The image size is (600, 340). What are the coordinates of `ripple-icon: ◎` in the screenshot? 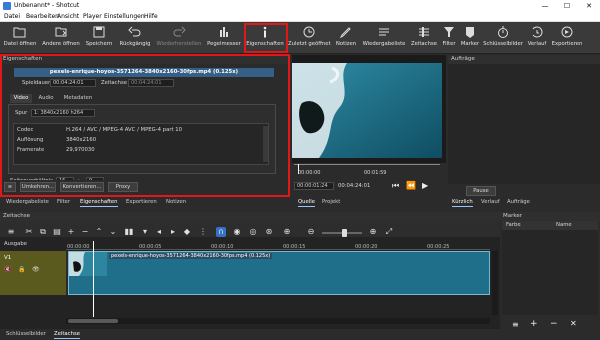 It's located at (253, 232).